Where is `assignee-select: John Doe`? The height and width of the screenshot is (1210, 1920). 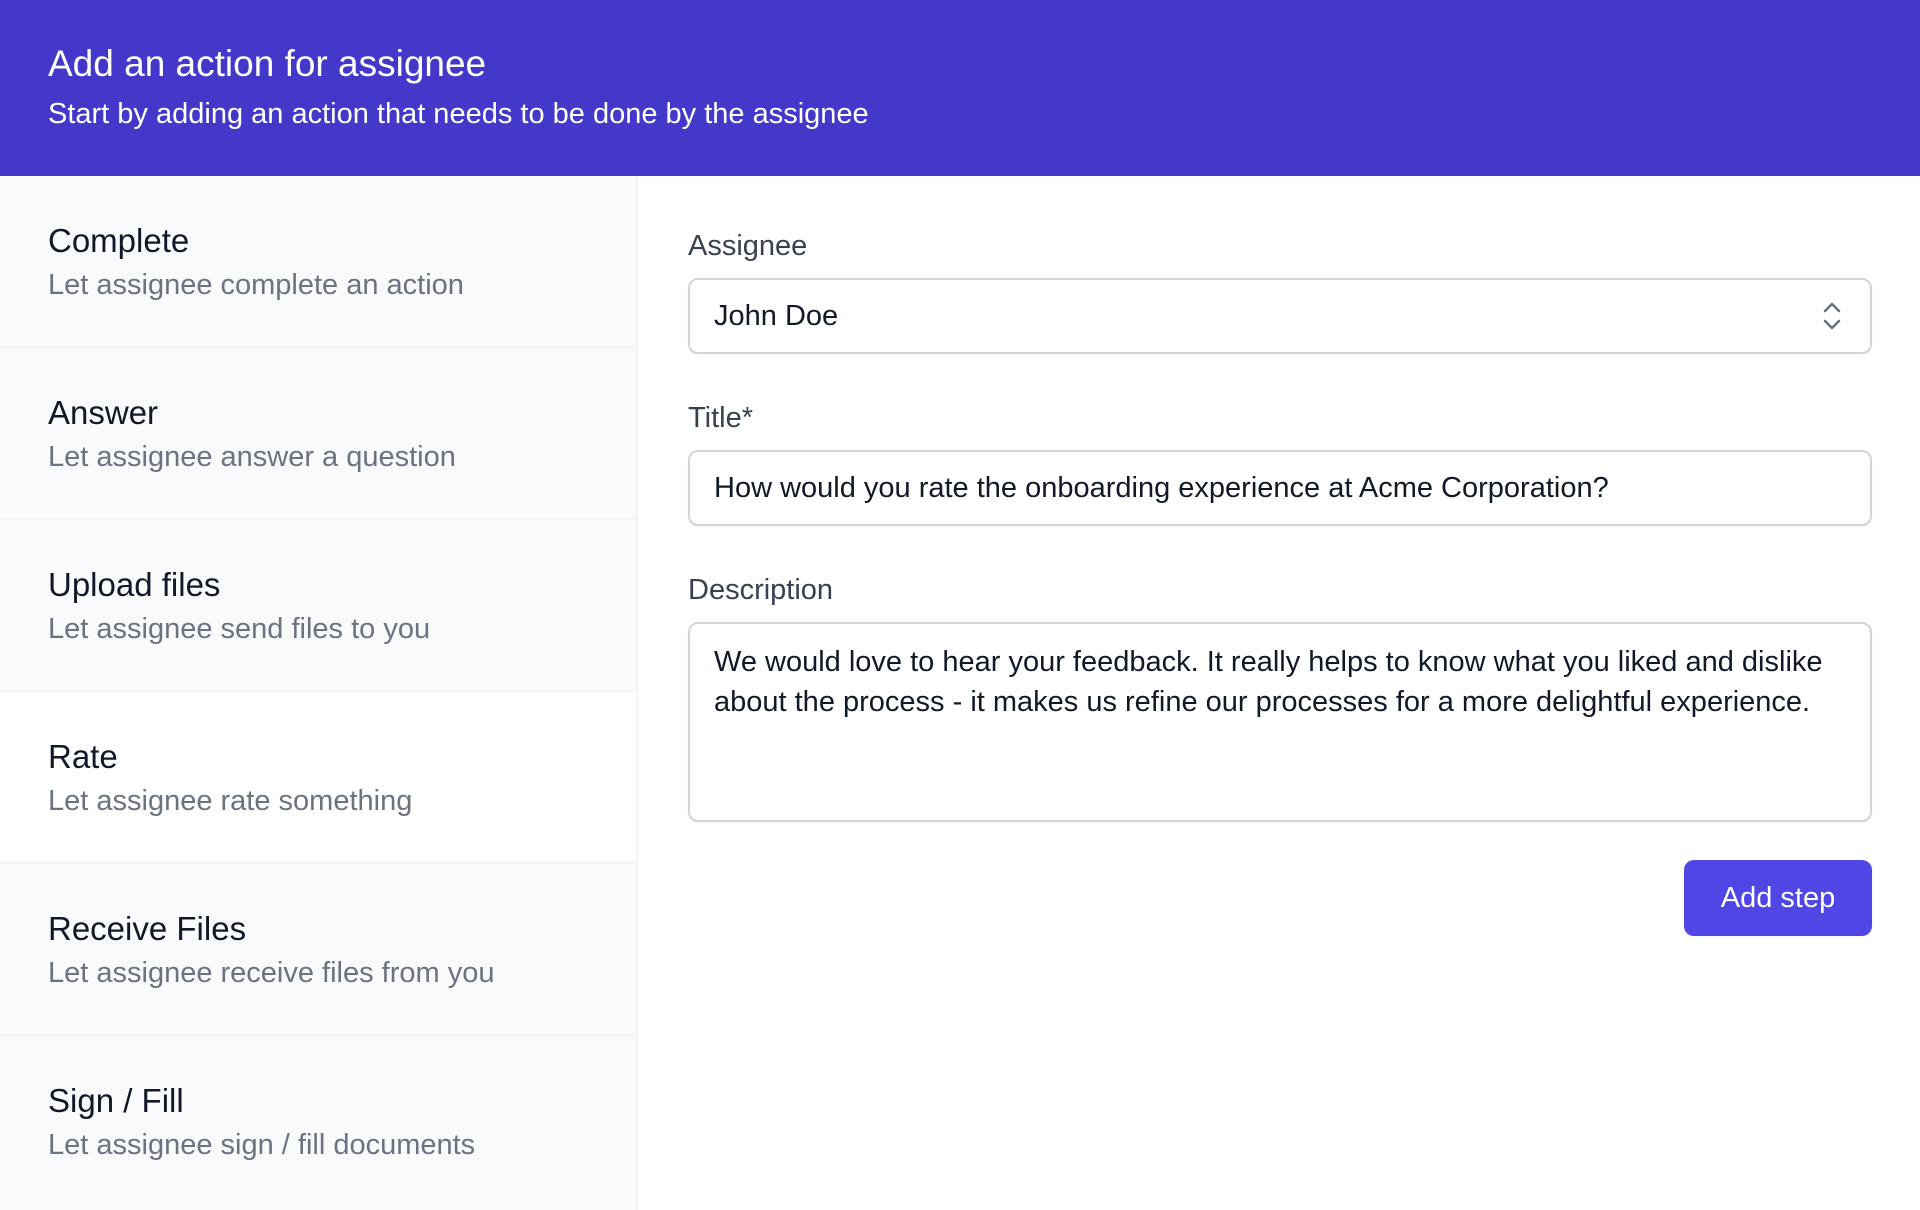 assignee-select: John Doe is located at coordinates (1280, 316).